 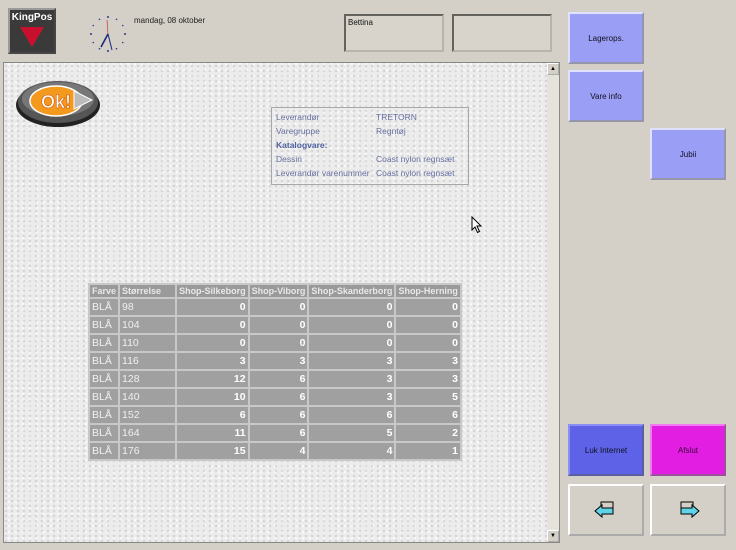 I want to click on cell: 152, so click(x=148, y=415).